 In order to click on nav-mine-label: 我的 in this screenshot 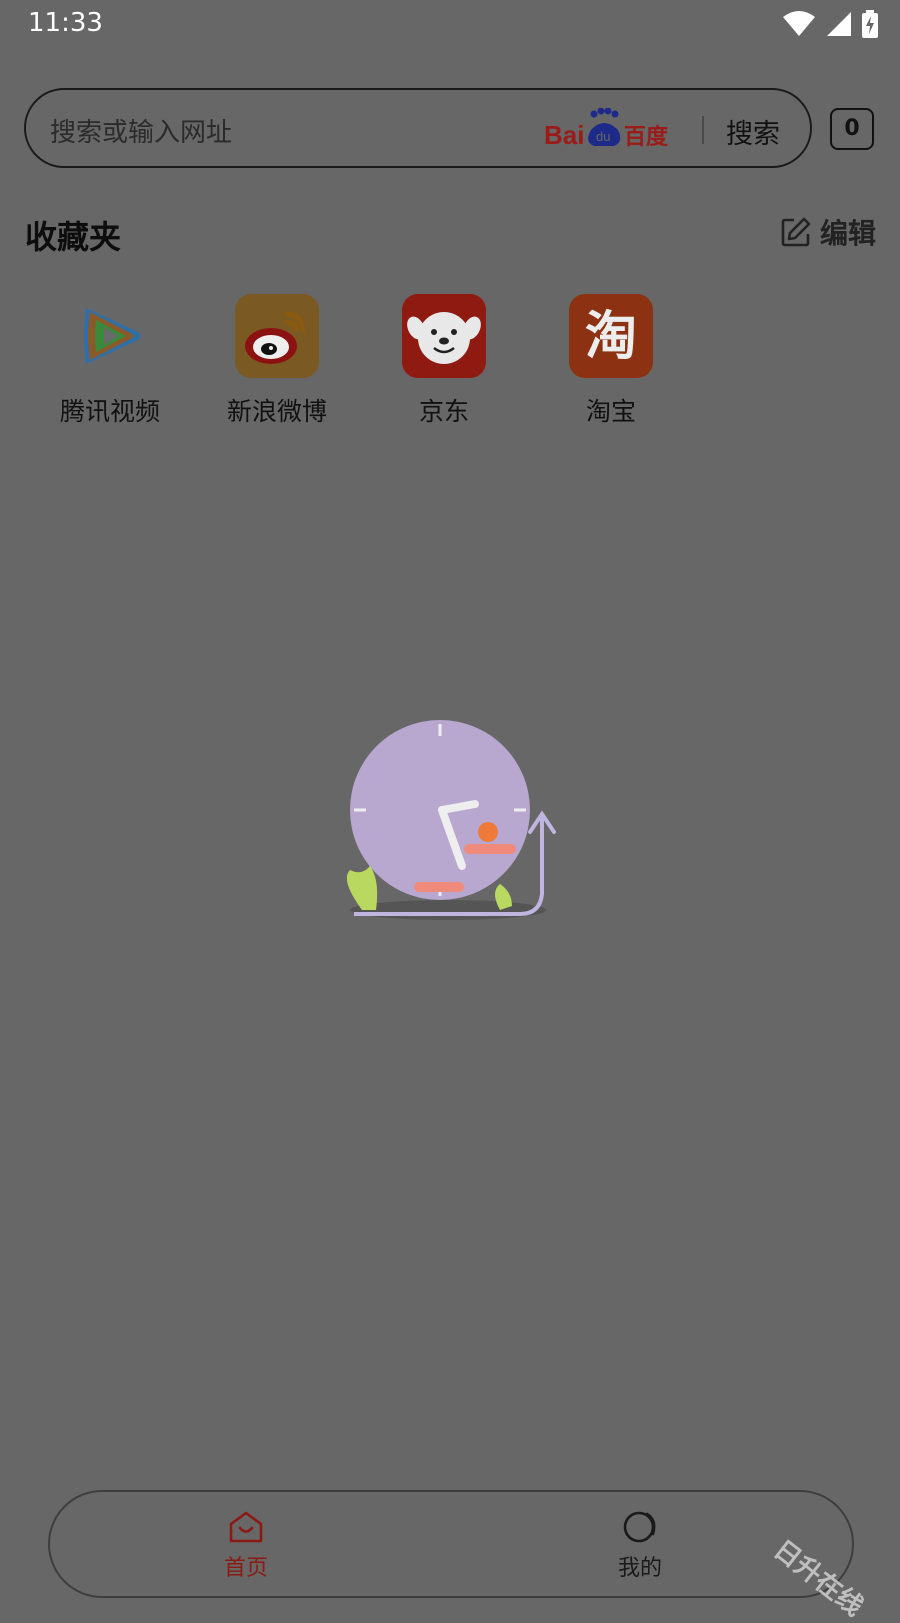, I will do `click(639, 1568)`.